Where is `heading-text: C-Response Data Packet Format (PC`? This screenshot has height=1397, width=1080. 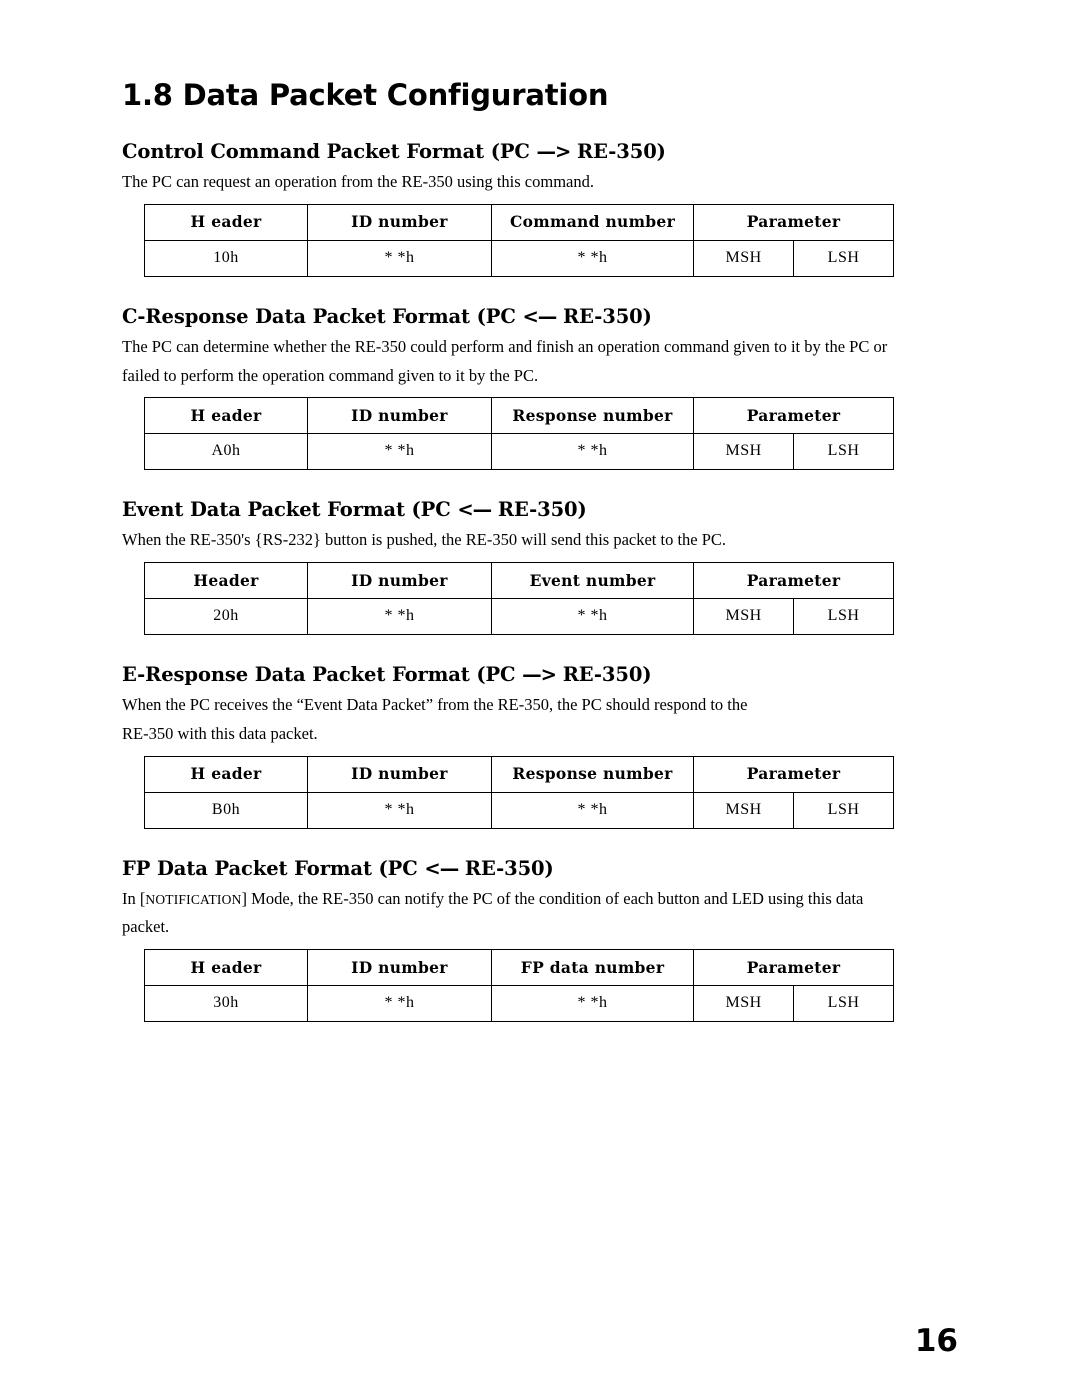 heading-text: C-Response Data Packet Format (PC is located at coordinates (322, 316).